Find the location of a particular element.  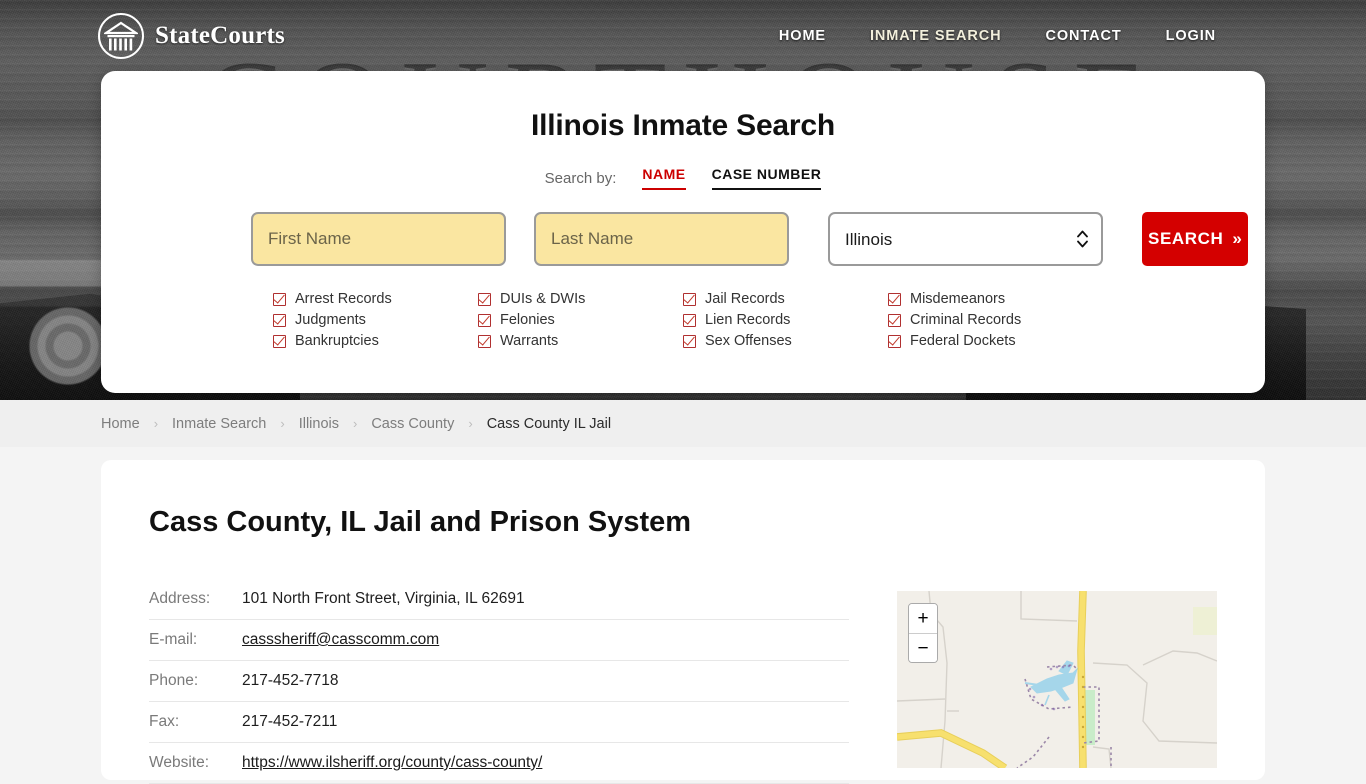

detail-value: 217-452-7211 is located at coordinates (290, 721).